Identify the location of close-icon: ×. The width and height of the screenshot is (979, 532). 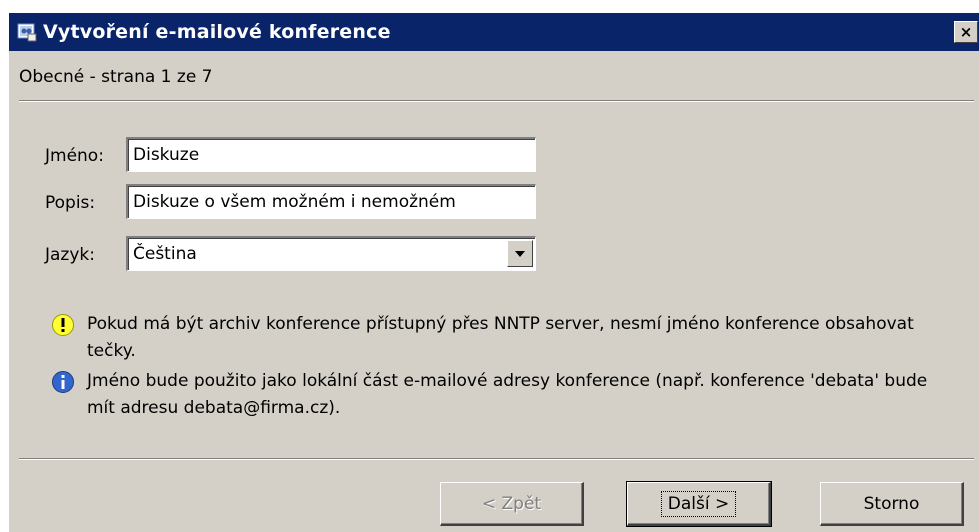
(966, 32).